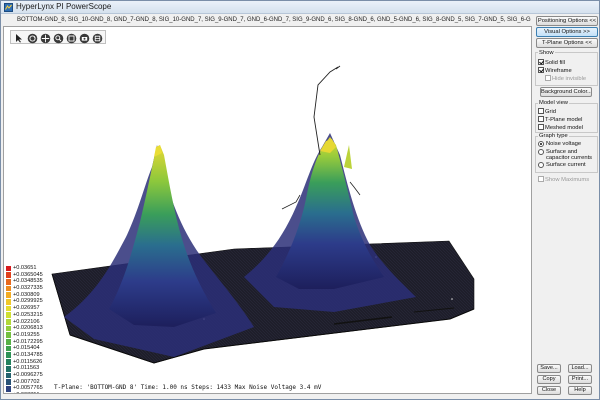  What do you see at coordinates (26, 308) in the screenshot?
I see `legend-label: +0.026957` at bounding box center [26, 308].